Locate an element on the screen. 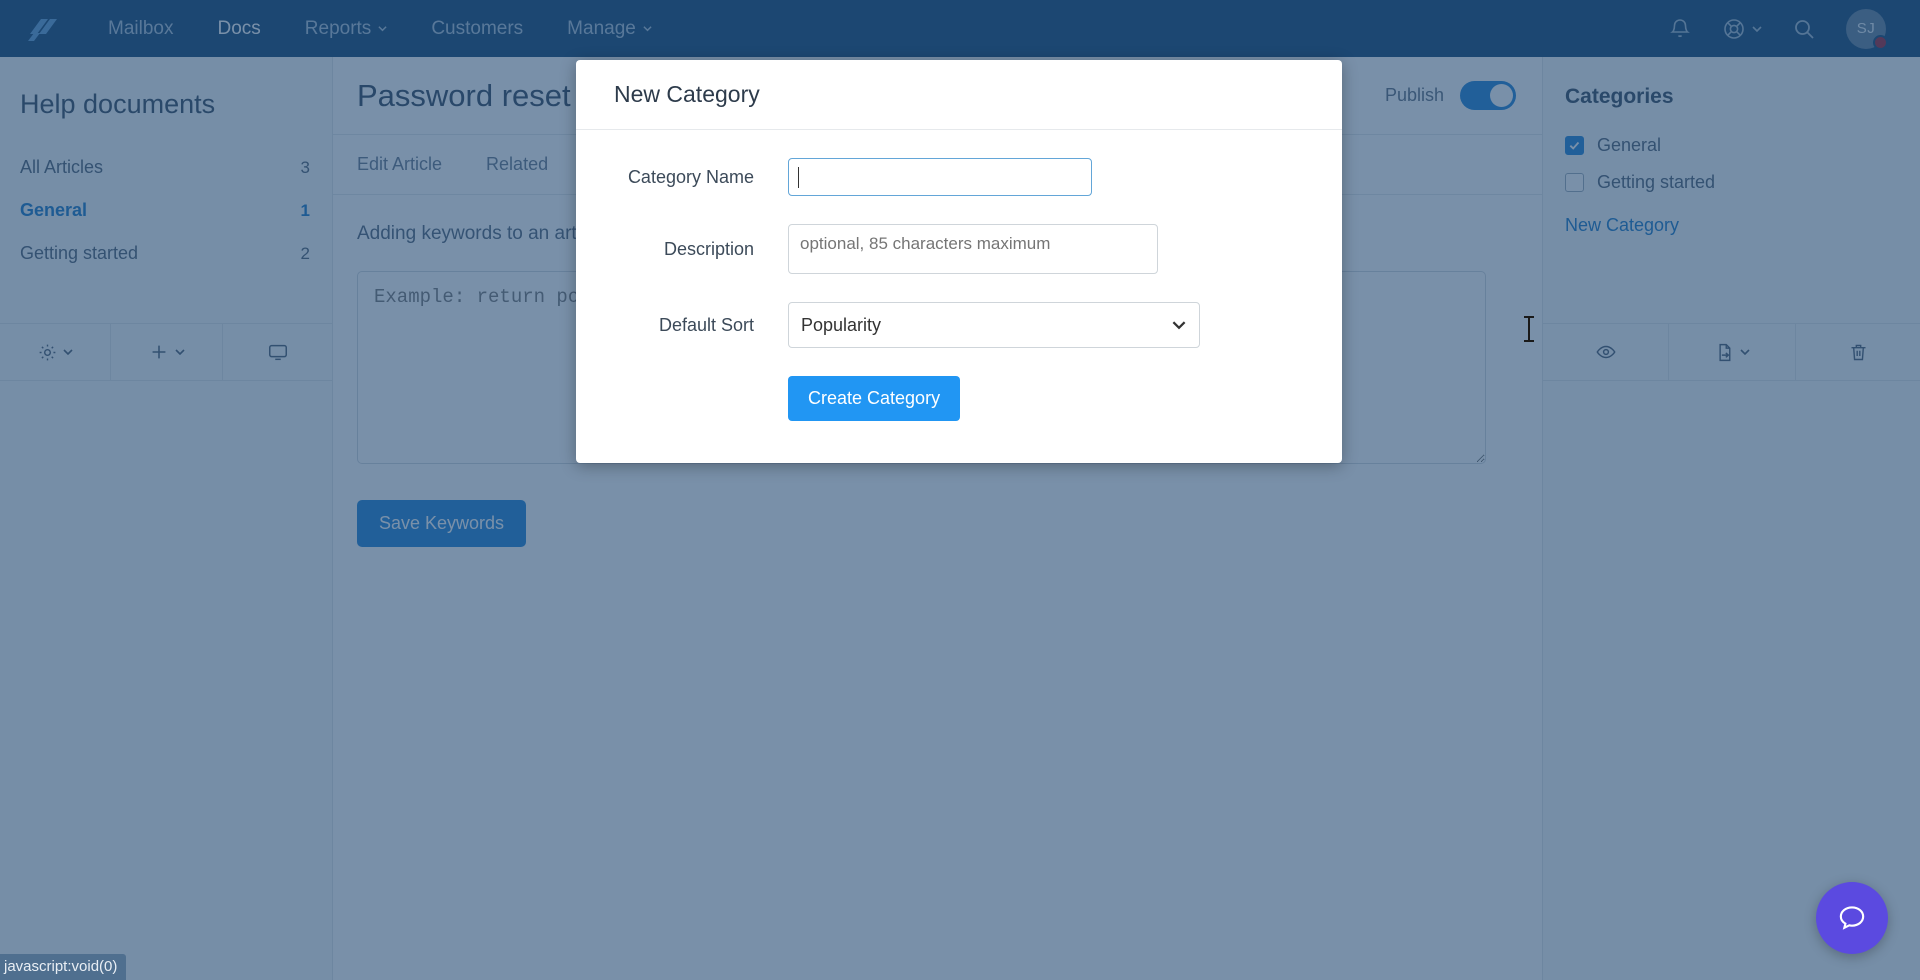 The width and height of the screenshot is (1920, 980). description-row: Description is located at coordinates (959, 249).